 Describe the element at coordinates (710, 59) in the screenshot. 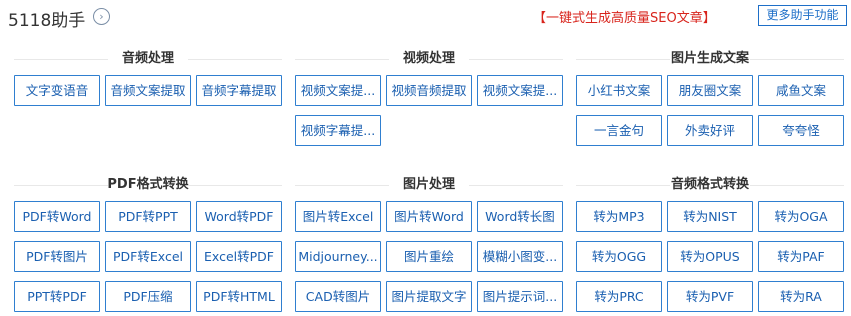

I see `section-title: 图片生成文案` at that location.